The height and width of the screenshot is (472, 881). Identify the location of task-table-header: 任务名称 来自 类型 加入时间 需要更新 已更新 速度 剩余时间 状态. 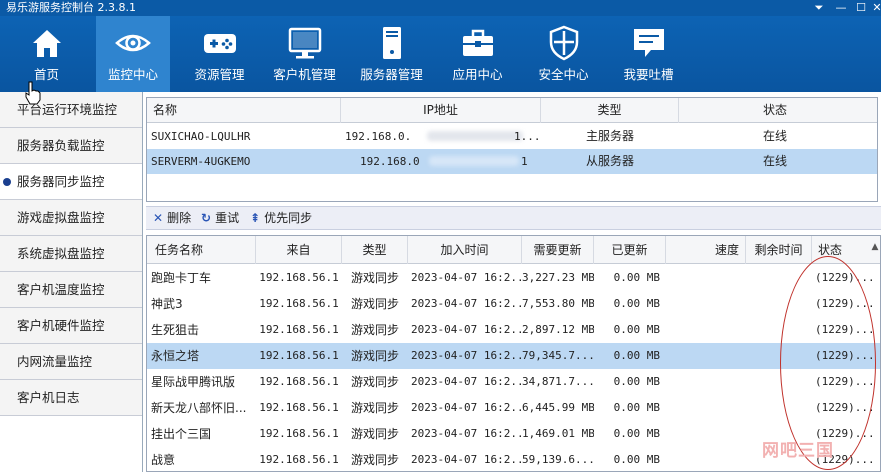
(513, 250).